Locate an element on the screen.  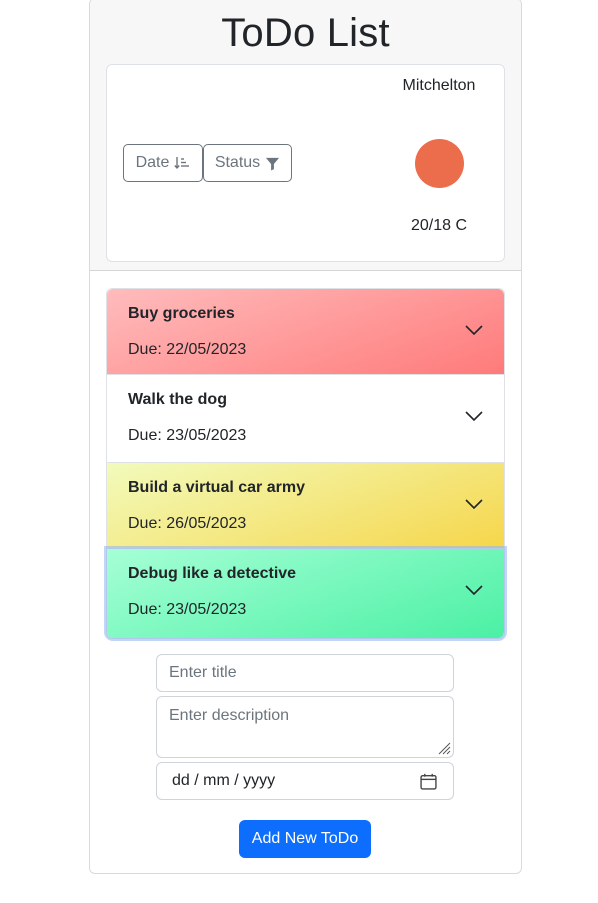
resize-grip-icon is located at coordinates (444, 748).